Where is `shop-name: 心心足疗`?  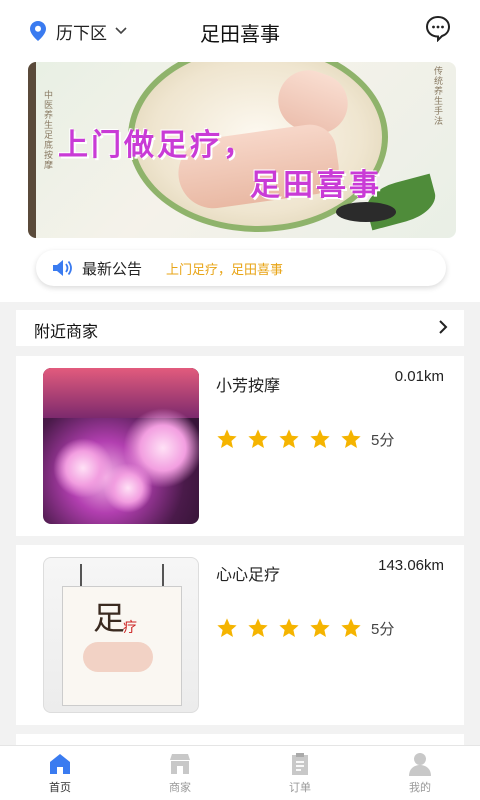 shop-name: 心心足疗 is located at coordinates (248, 575).